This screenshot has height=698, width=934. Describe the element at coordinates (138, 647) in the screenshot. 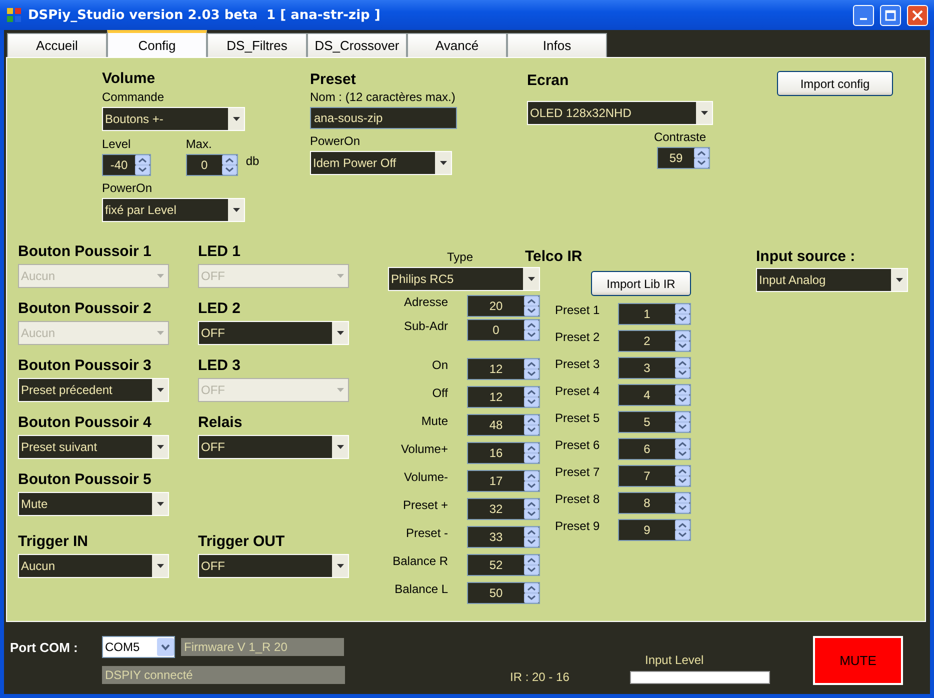

I see `port-dropdown: COM5` at that location.